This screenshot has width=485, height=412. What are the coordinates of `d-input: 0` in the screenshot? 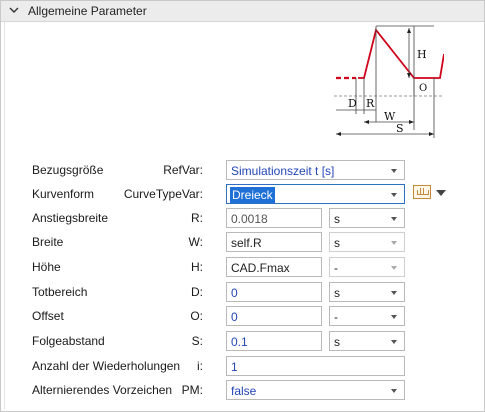 It's located at (274, 292).